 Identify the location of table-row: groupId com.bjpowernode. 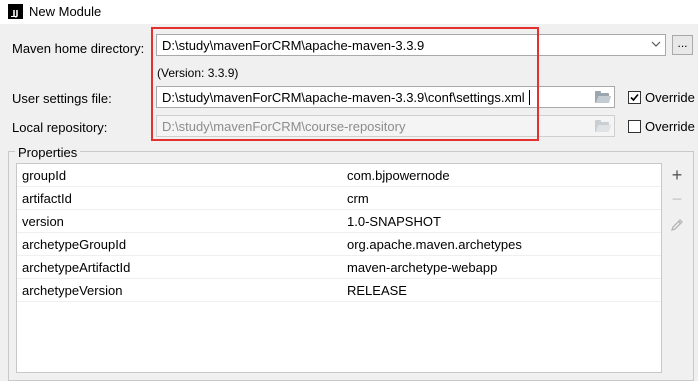
(339, 175).